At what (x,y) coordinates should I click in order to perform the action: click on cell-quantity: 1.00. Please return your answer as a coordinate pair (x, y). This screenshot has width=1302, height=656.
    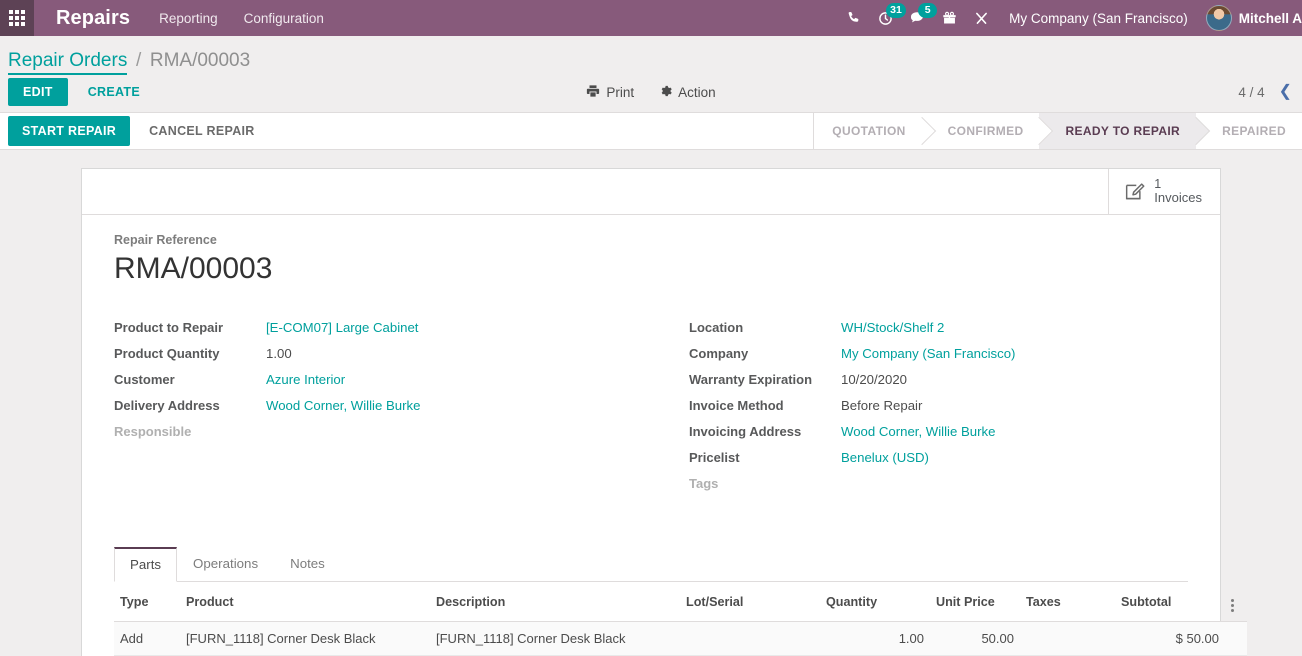
    Looking at the image, I should click on (875, 638).